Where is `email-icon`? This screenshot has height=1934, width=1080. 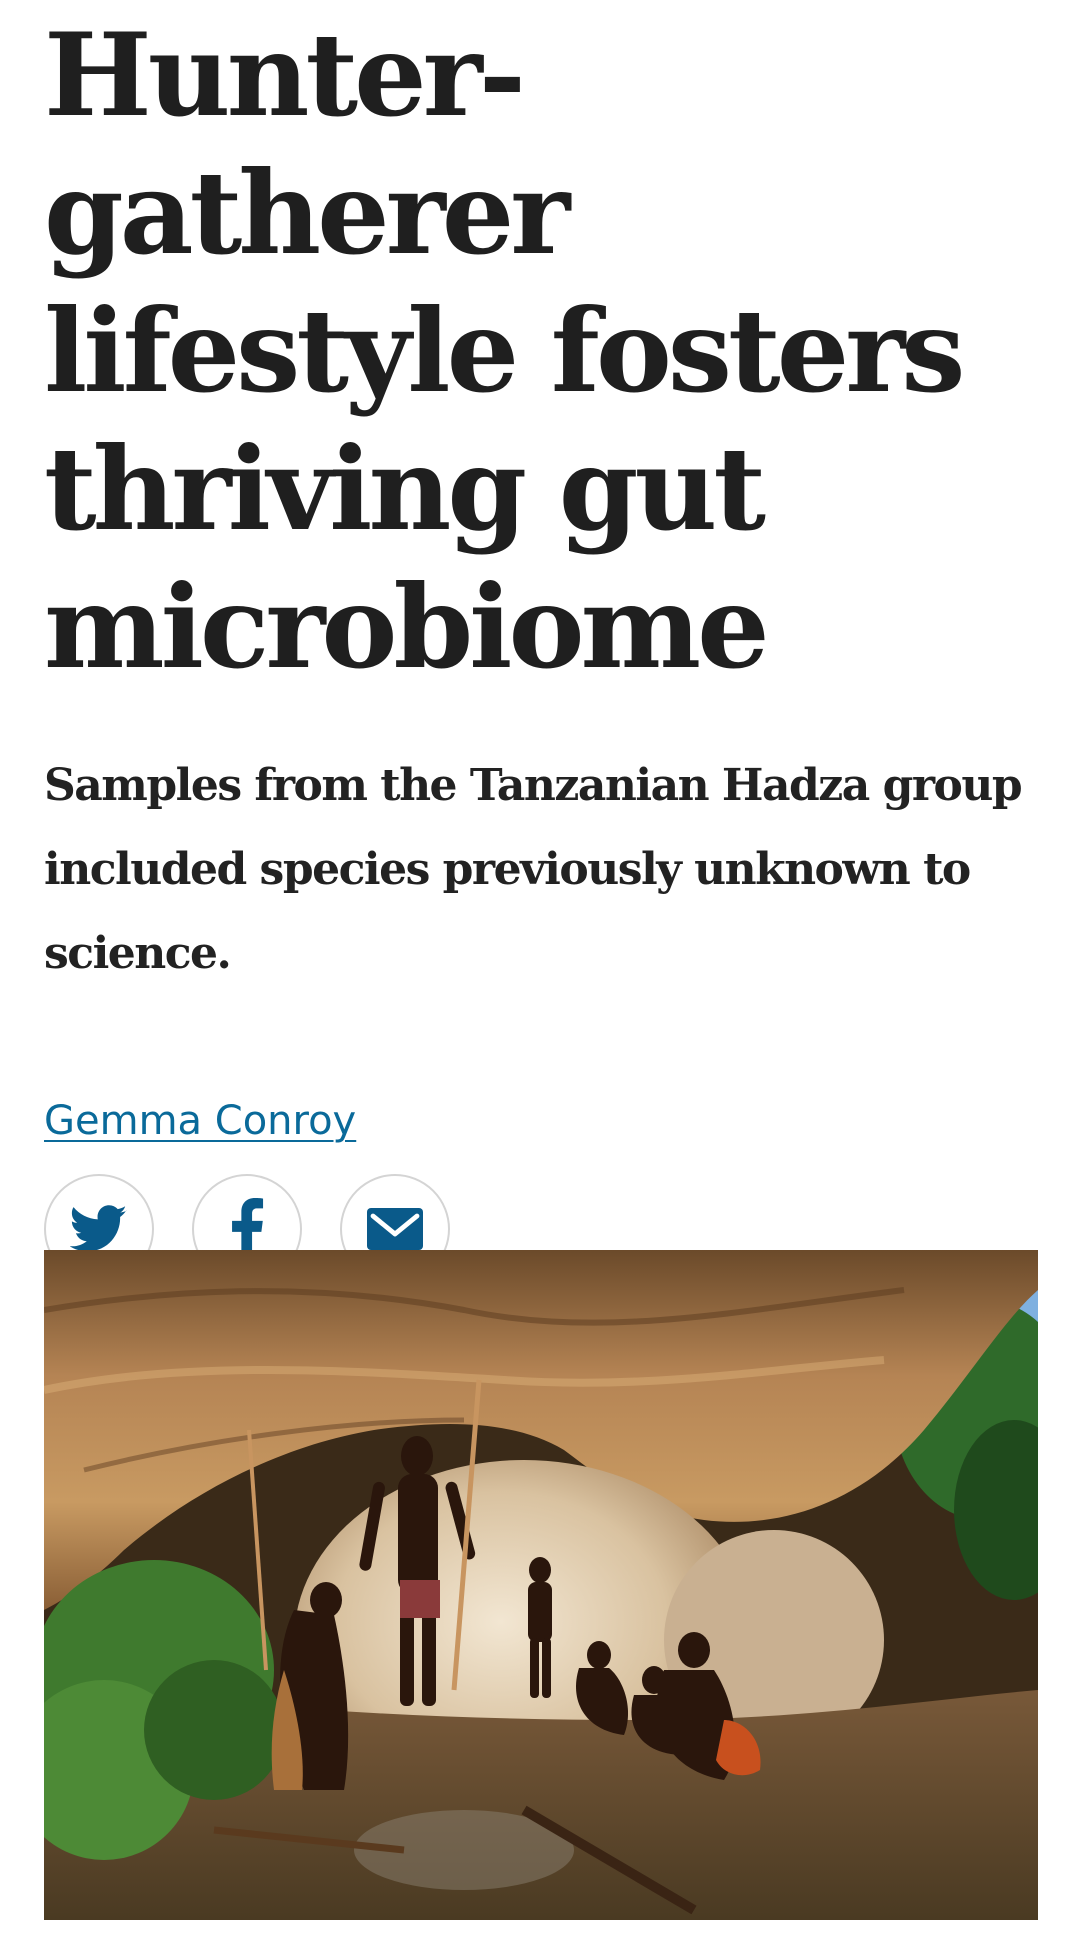 email-icon is located at coordinates (395, 1229).